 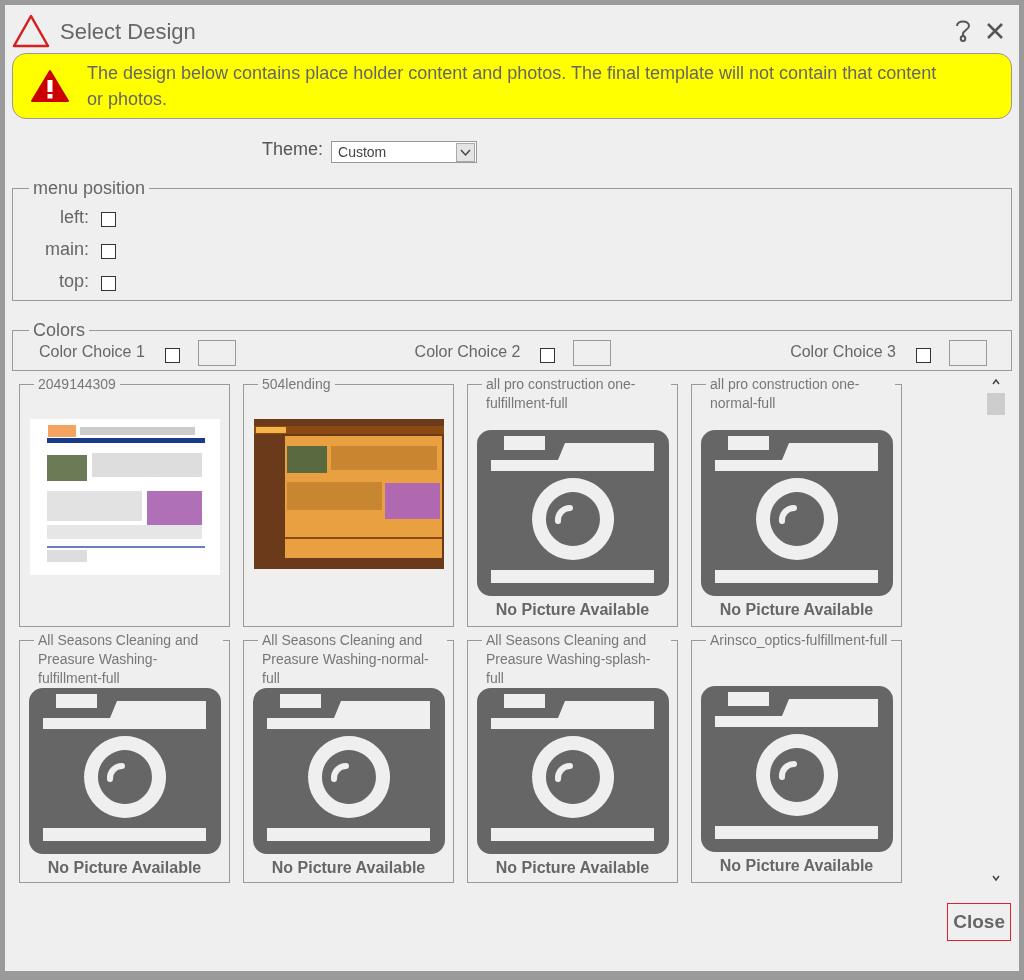 What do you see at coordinates (843, 352) in the screenshot?
I see `option-label: Color Choice 3` at bounding box center [843, 352].